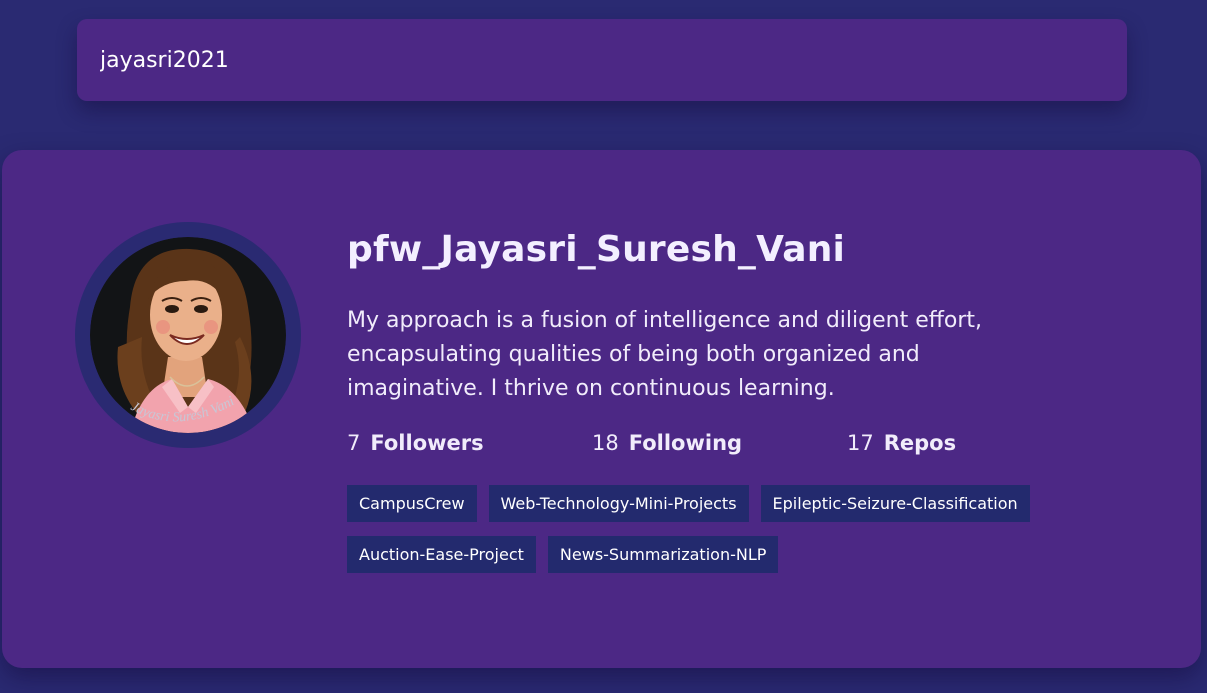 The image size is (1207, 693). I want to click on following-count: 18, so click(605, 443).